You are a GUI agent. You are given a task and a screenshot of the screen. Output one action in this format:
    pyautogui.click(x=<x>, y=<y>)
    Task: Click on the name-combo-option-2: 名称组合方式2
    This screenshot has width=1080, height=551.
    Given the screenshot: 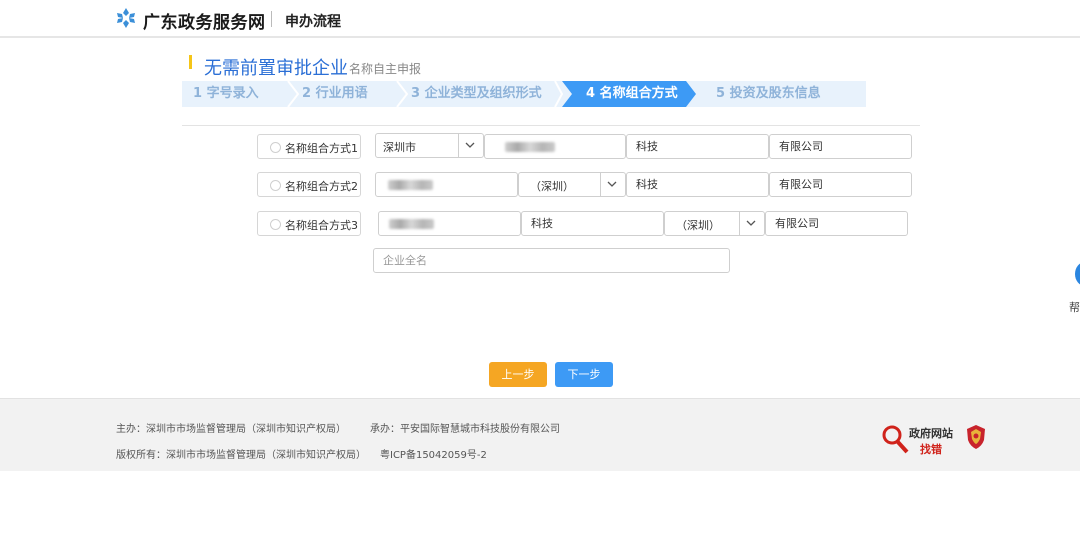 What is the action you would take?
    pyautogui.click(x=309, y=184)
    